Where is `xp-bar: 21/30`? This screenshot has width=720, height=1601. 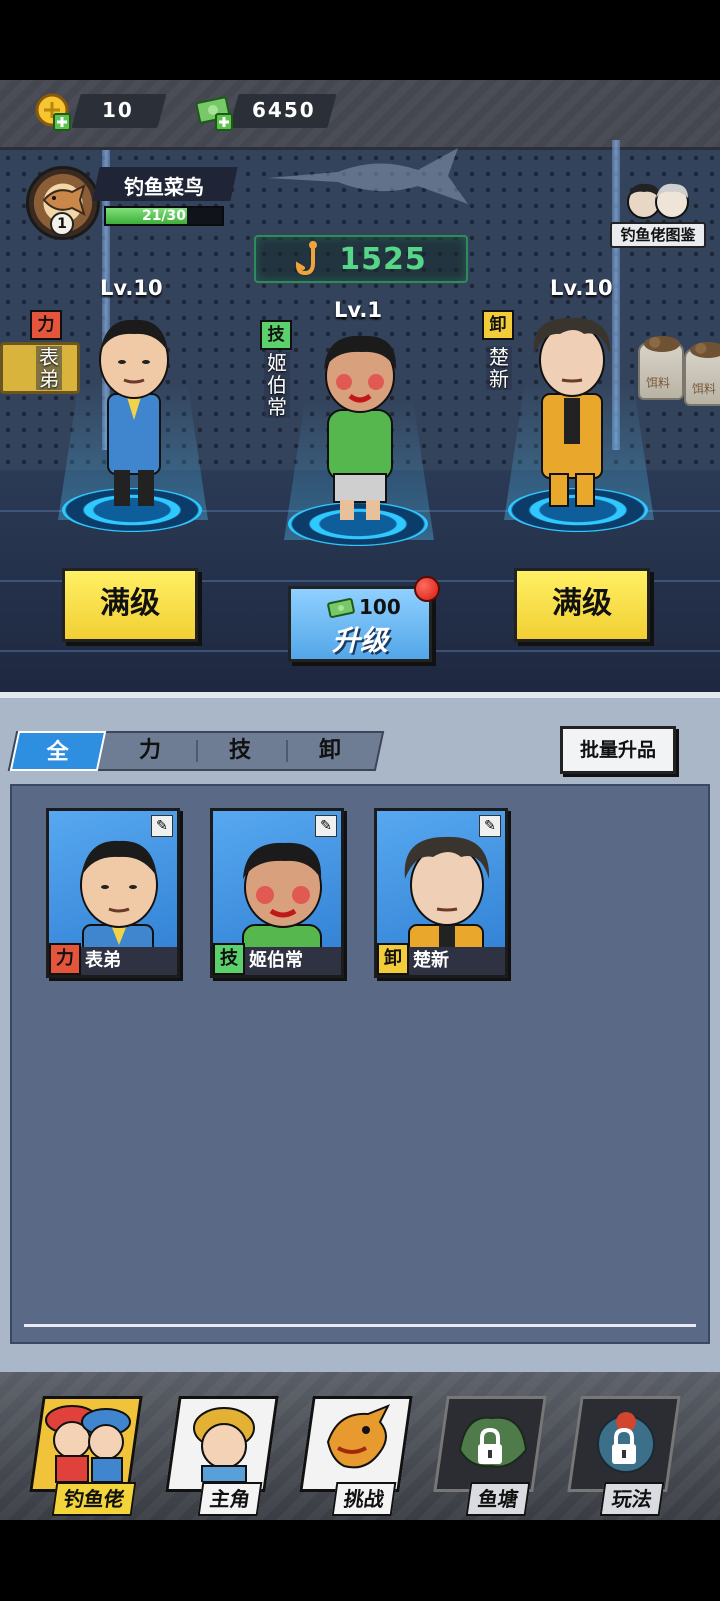
xp-bar: 21/30 is located at coordinates (164, 216).